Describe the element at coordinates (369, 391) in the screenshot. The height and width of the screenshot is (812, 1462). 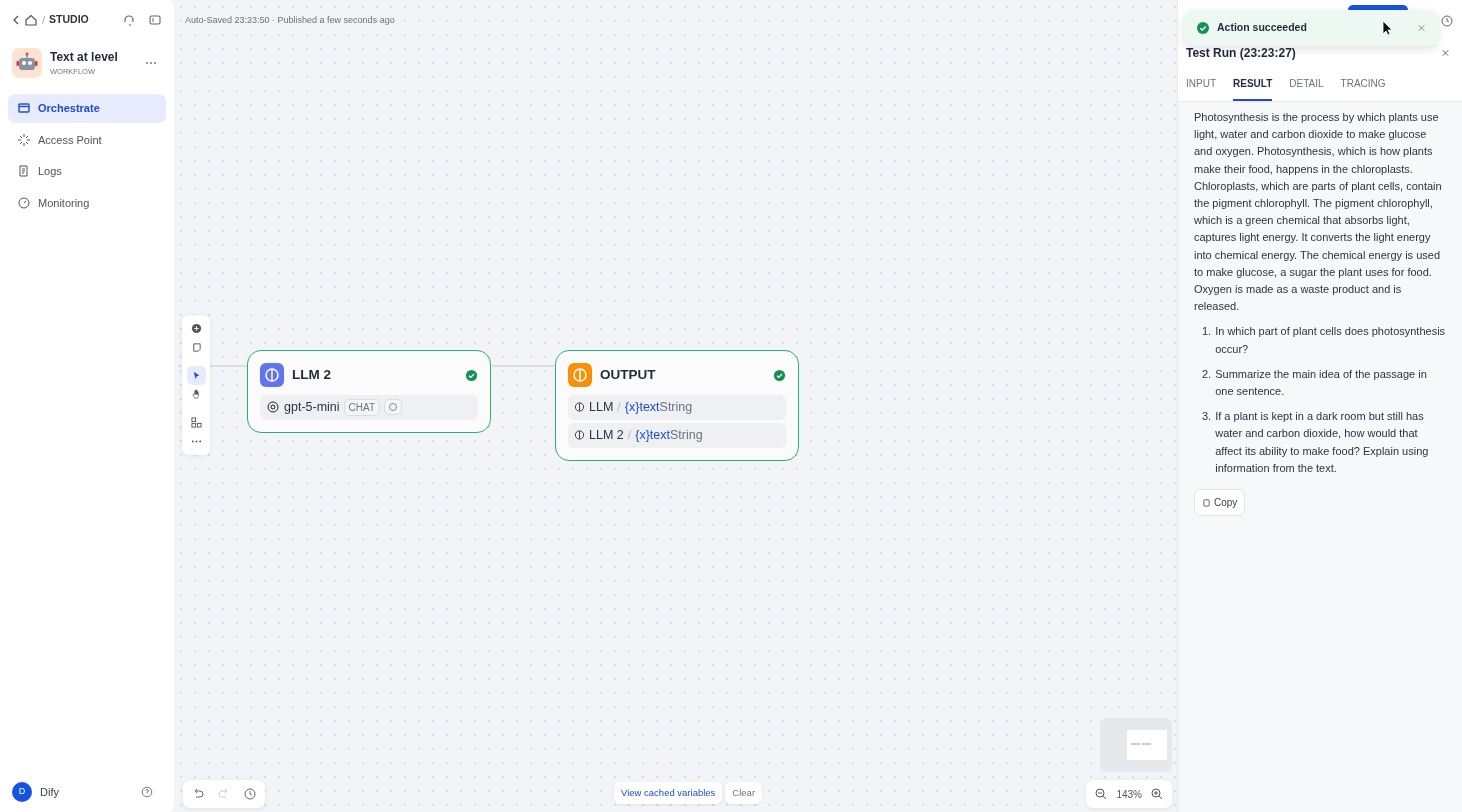
I see `node-card: LLM 2 gpt-5-mini CHAT` at that location.